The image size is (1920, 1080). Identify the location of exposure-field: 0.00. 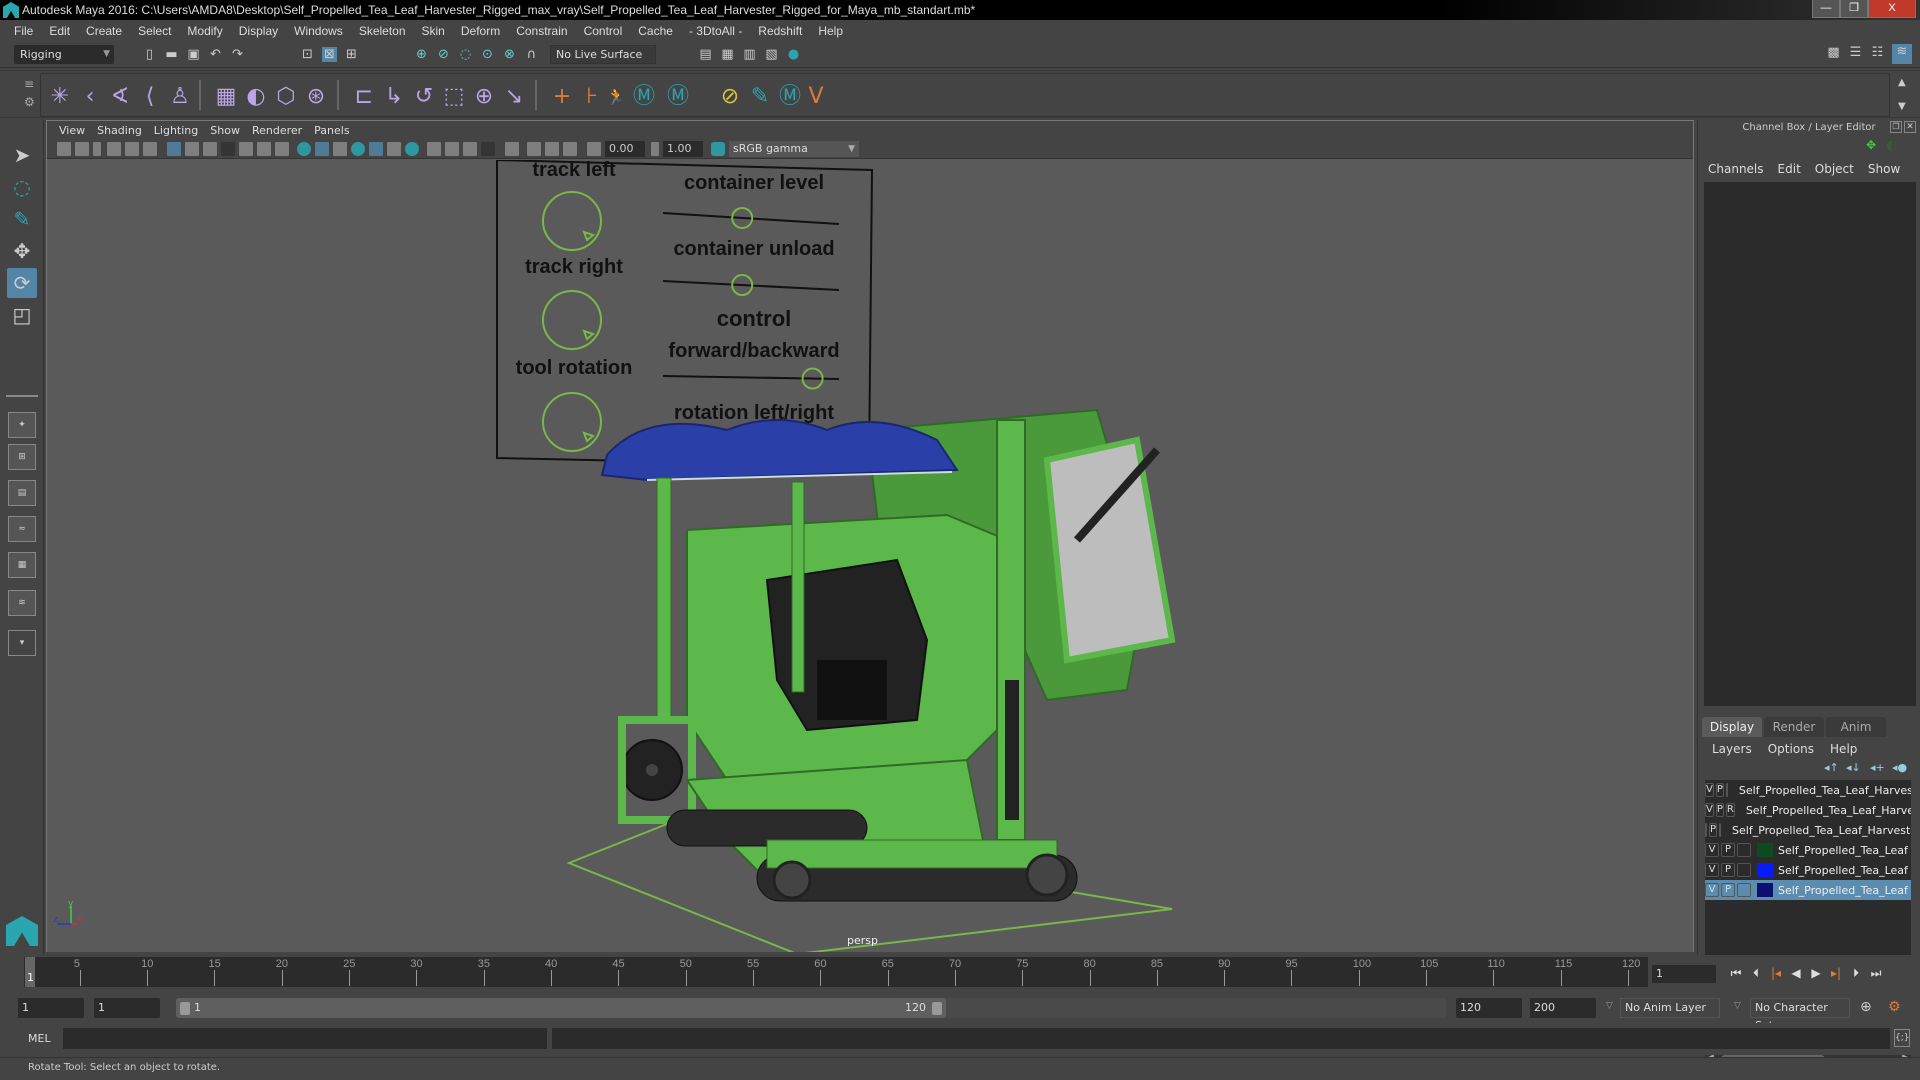
(625, 149).